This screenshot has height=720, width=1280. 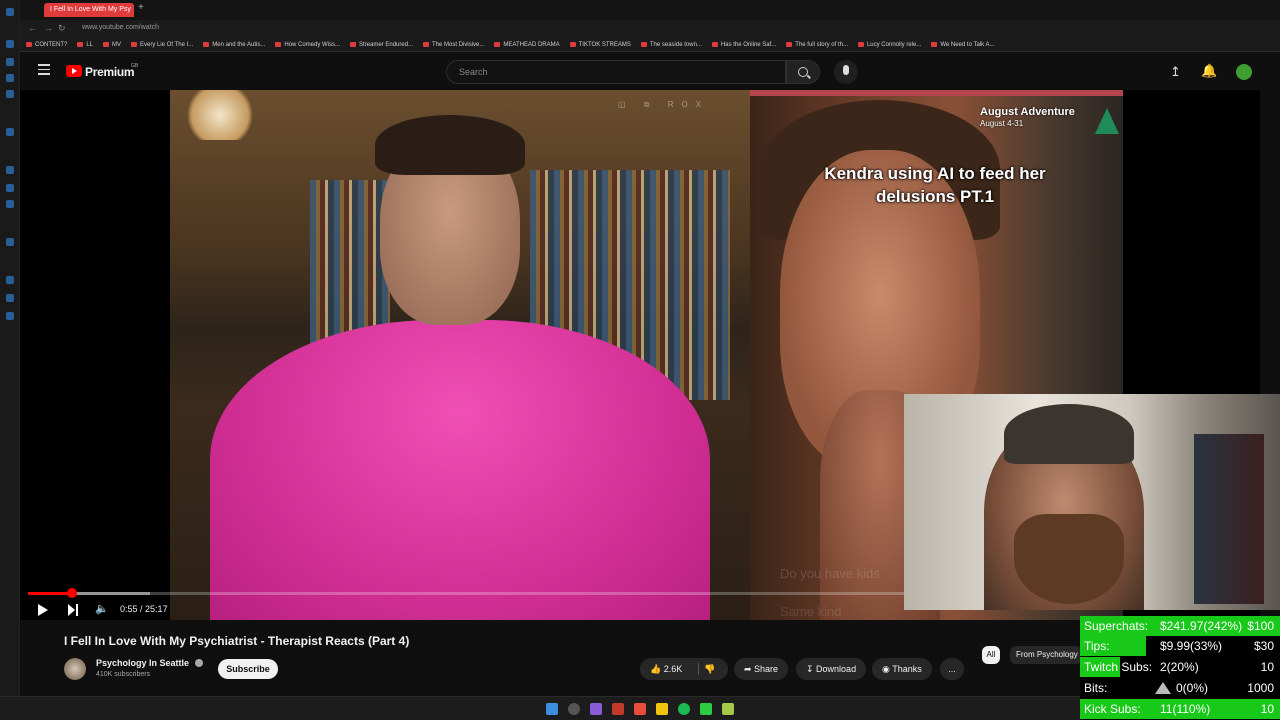 What do you see at coordinates (74, 71) in the screenshot?
I see `youtube-logo-icon` at bounding box center [74, 71].